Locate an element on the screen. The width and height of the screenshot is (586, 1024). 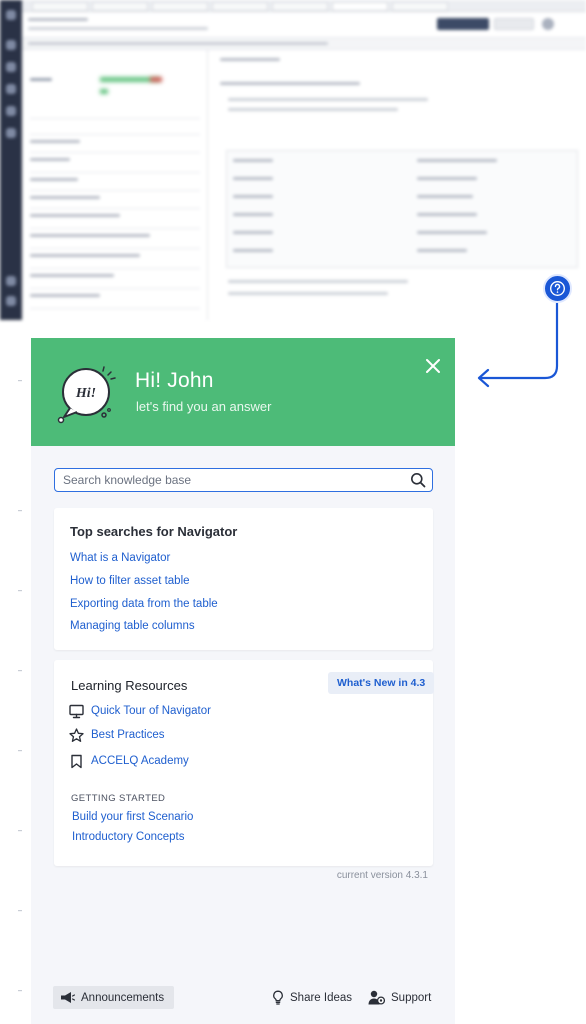
search-icon is located at coordinates (418, 480).